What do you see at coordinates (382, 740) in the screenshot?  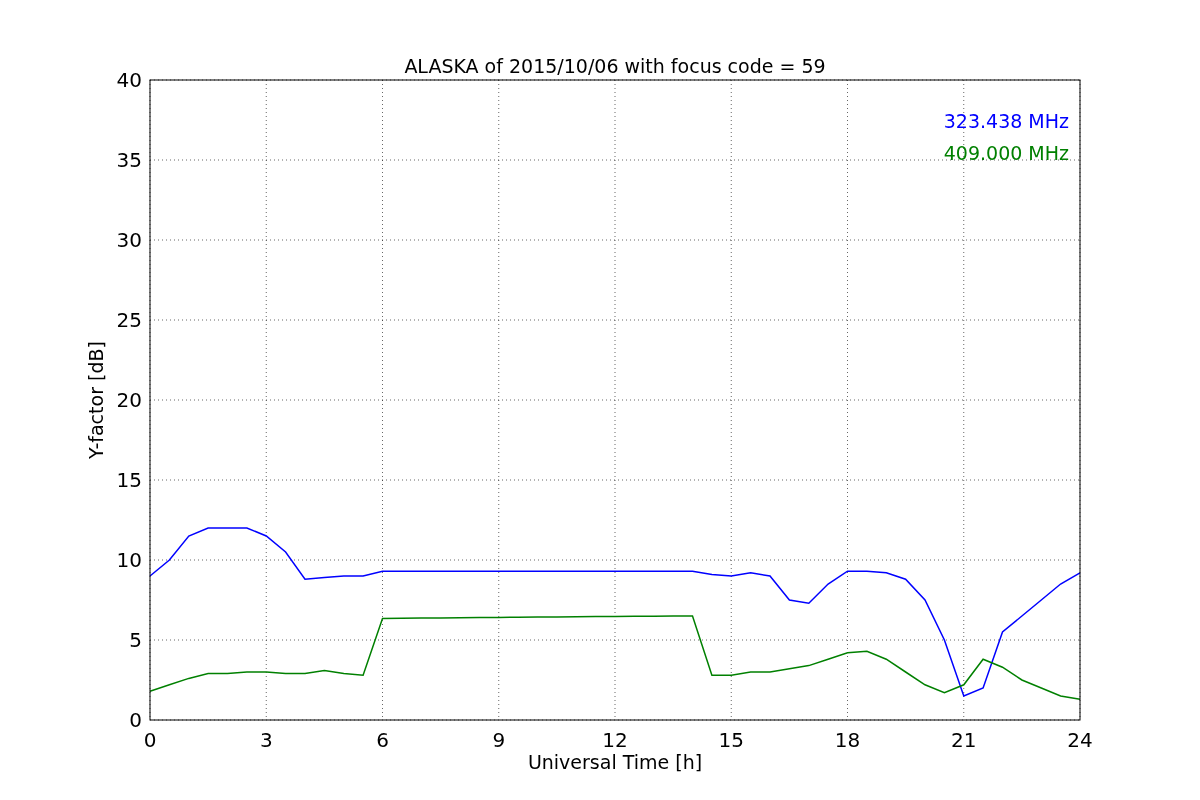 I see `x-tick-label: 6` at bounding box center [382, 740].